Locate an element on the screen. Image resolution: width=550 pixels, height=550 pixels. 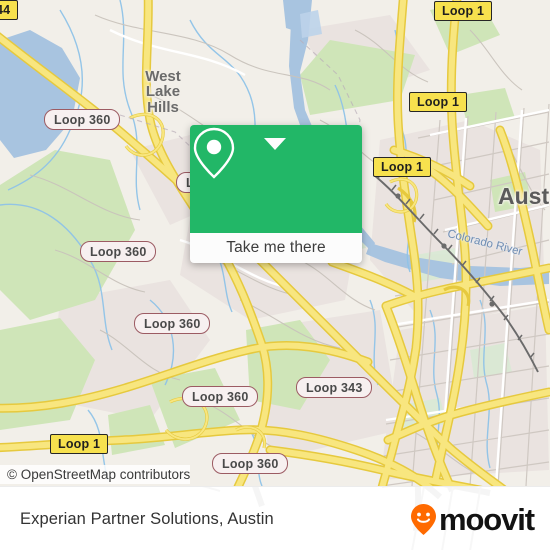
shield-loop-1-top: Loop 1 is located at coordinates (463, 11).